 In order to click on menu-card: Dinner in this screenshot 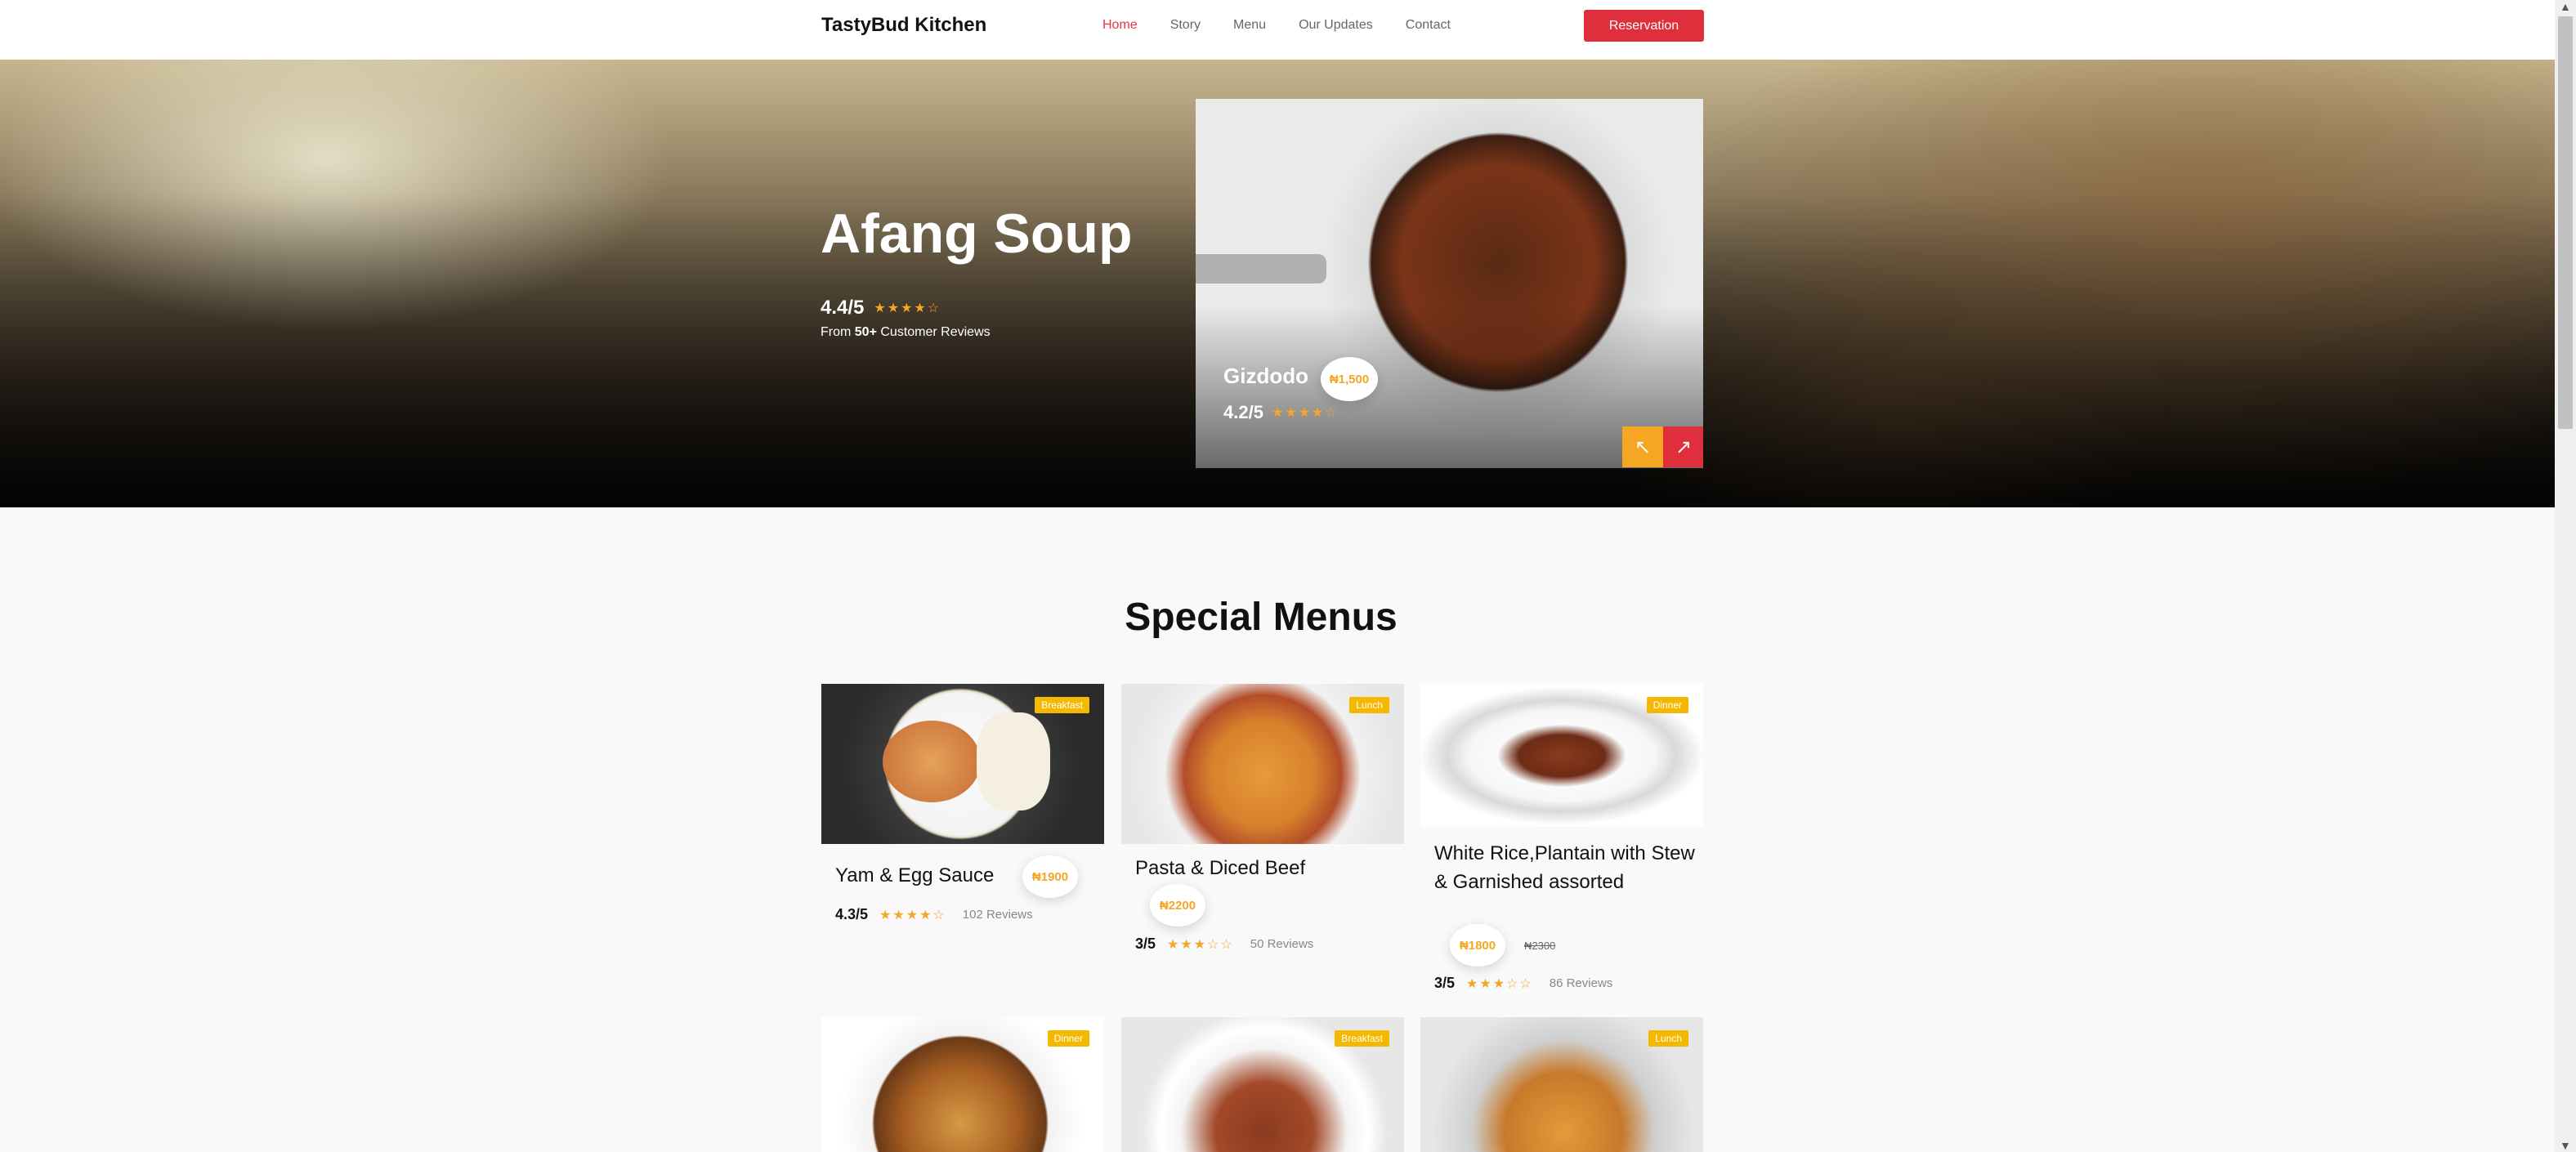, I will do `click(962, 1084)`.